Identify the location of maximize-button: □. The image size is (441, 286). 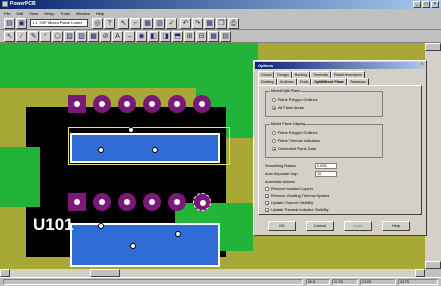
(426, 4).